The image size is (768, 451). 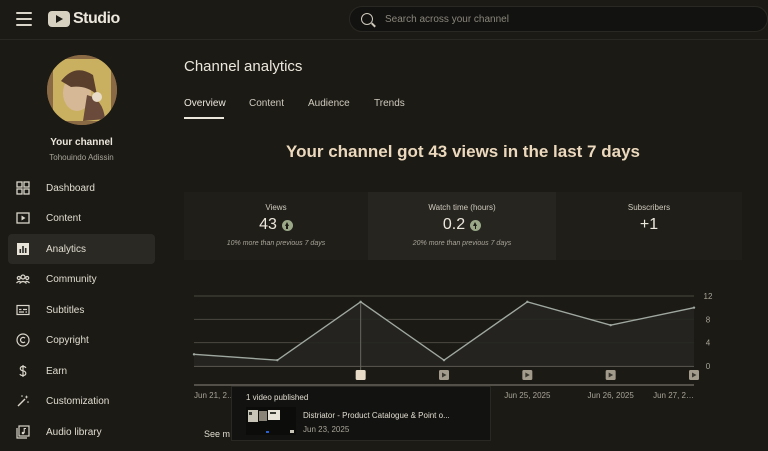 I want to click on community-icon, so click(x=23, y=279).